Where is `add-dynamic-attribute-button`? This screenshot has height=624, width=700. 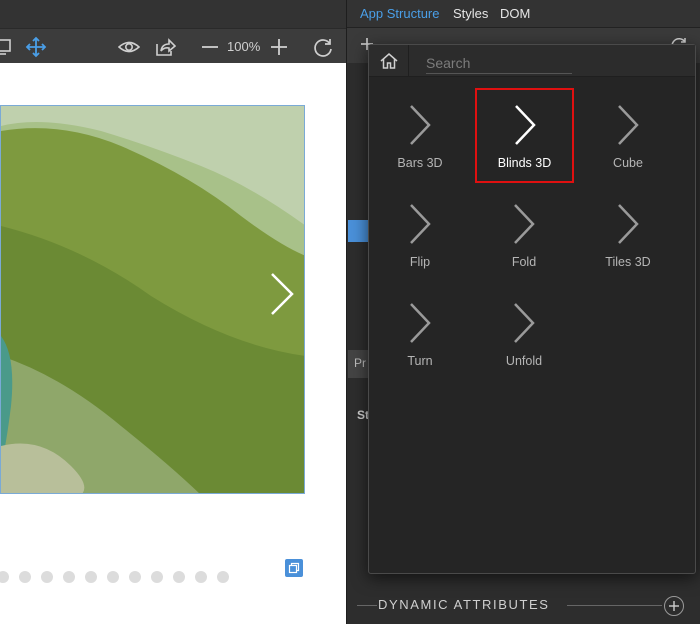 add-dynamic-attribute-button is located at coordinates (674, 606).